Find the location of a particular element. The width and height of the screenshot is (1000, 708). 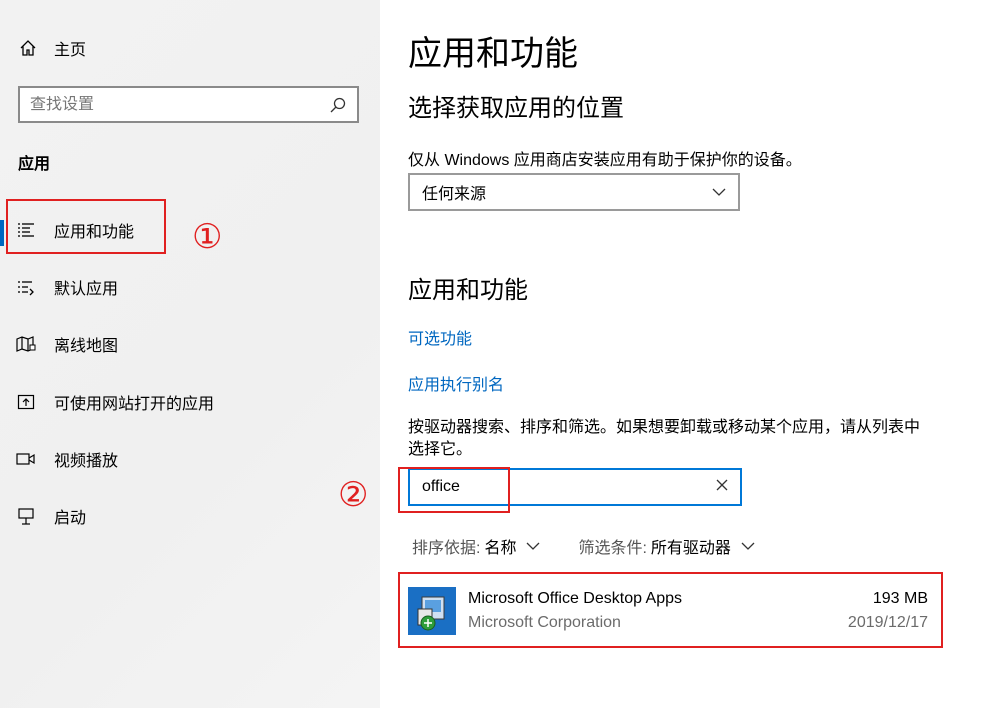

sidebar-item-label: 视频播放 is located at coordinates (86, 461).